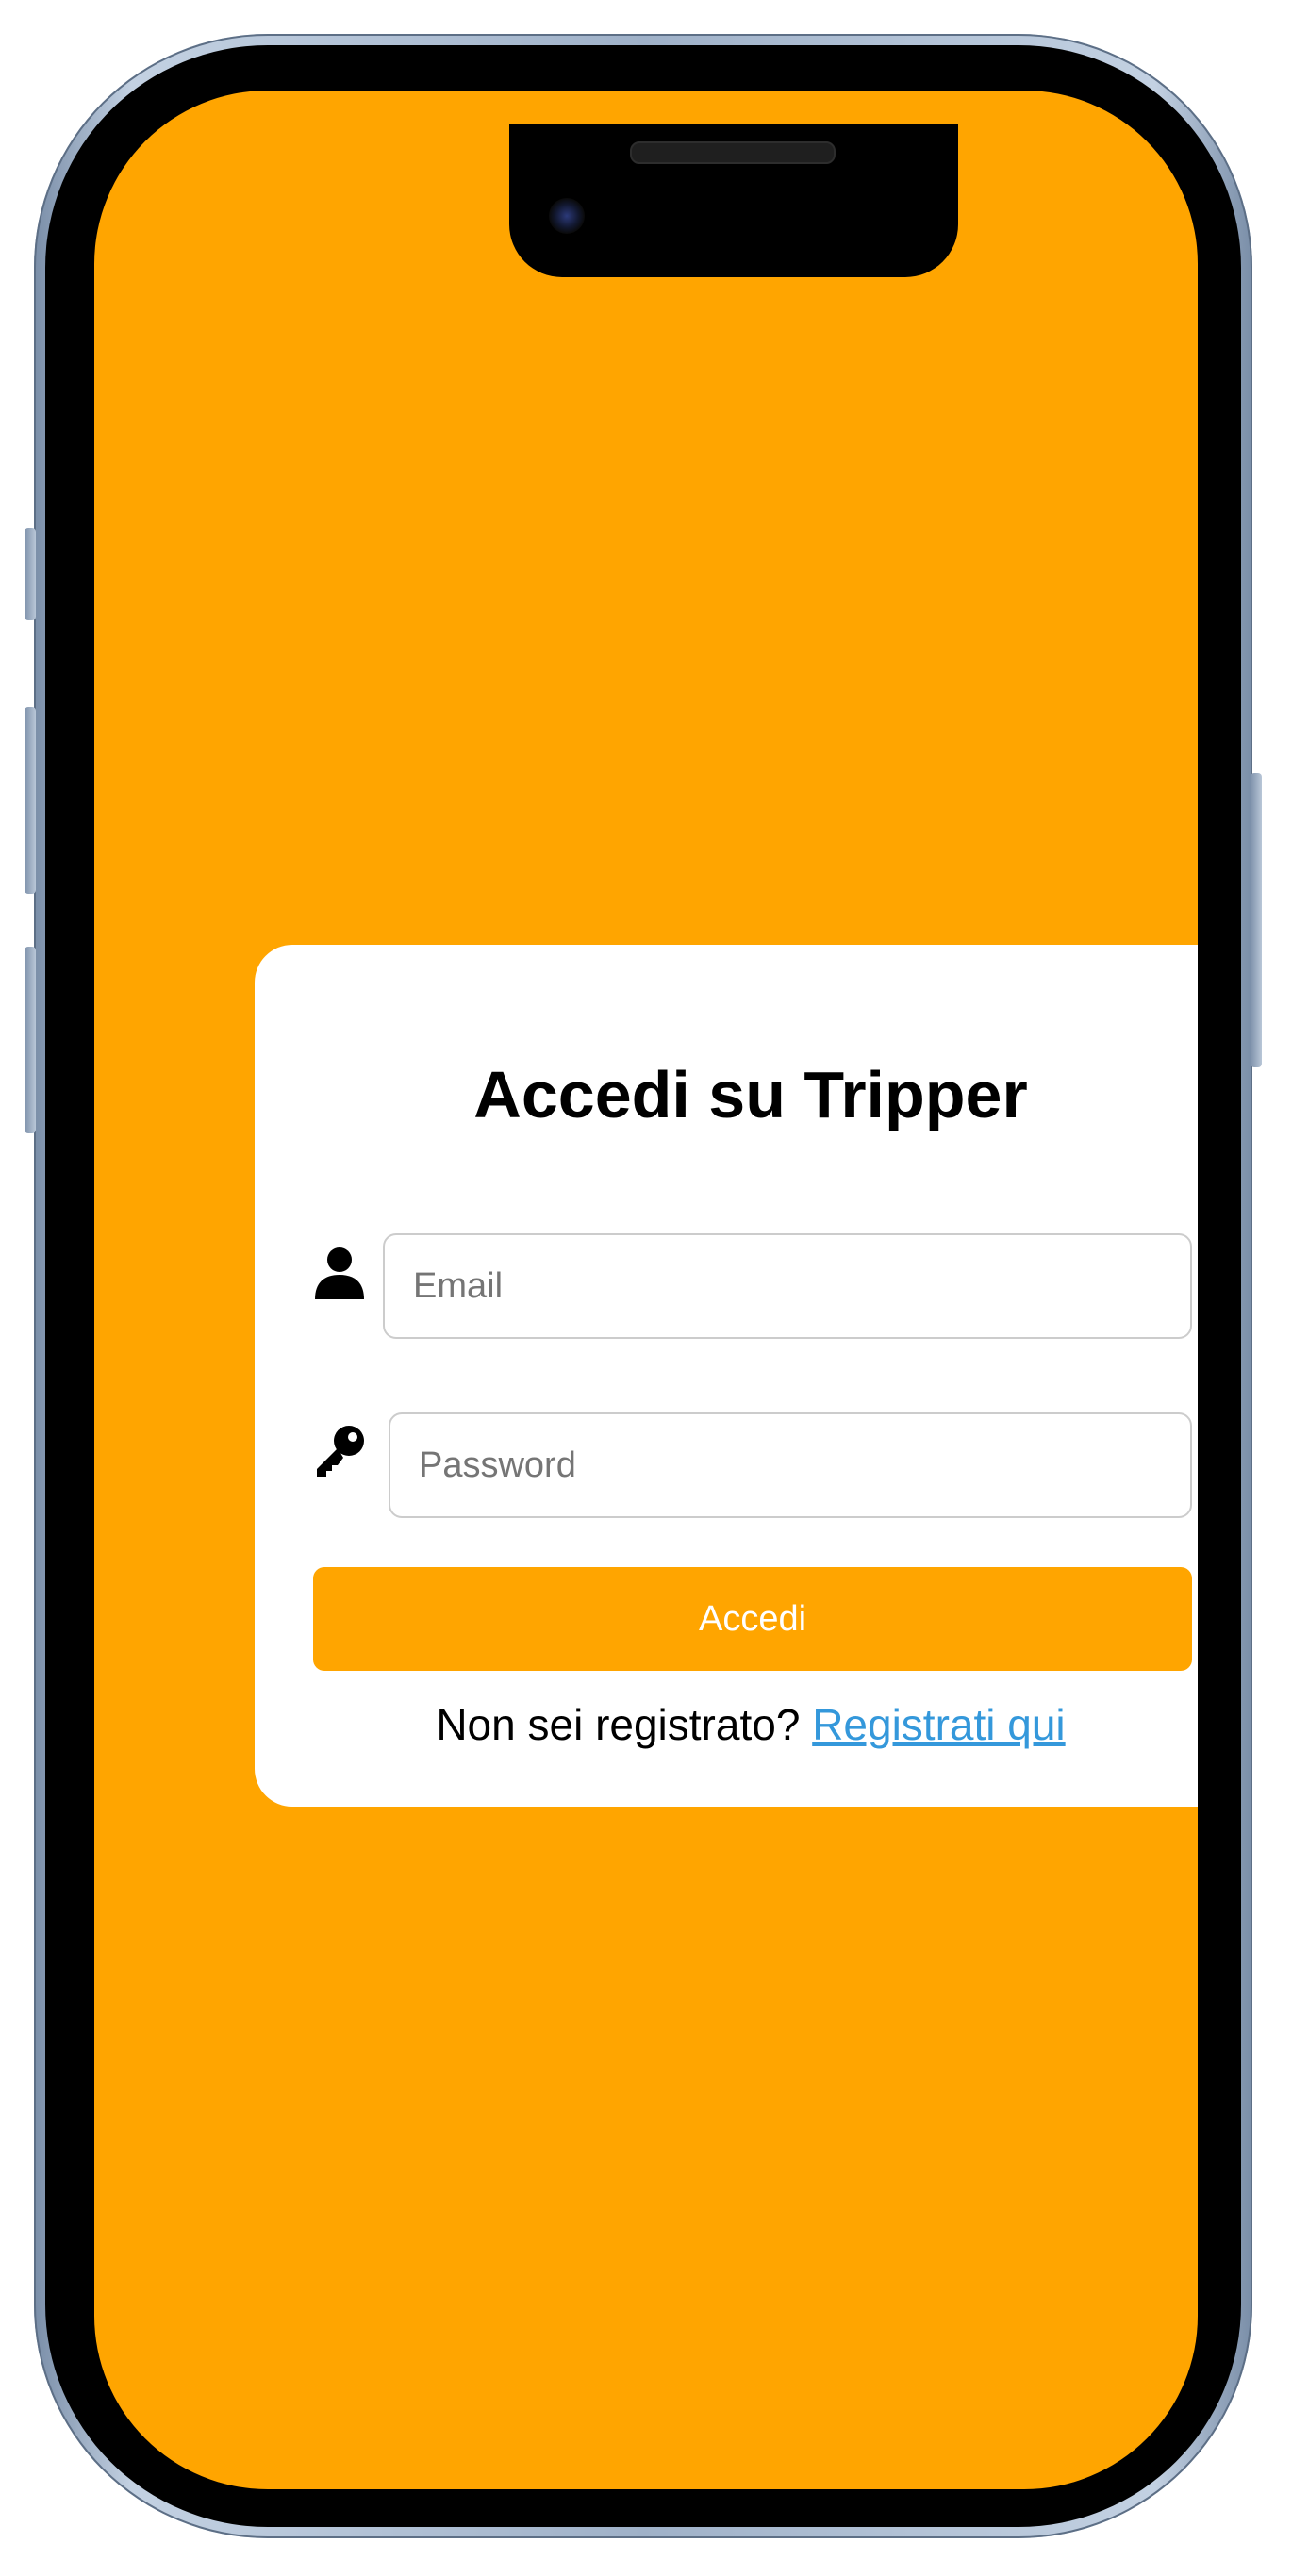 Image resolution: width=1292 pixels, height=2576 pixels. Describe the element at coordinates (30, 1040) in the screenshot. I see `volume-down-button` at that location.